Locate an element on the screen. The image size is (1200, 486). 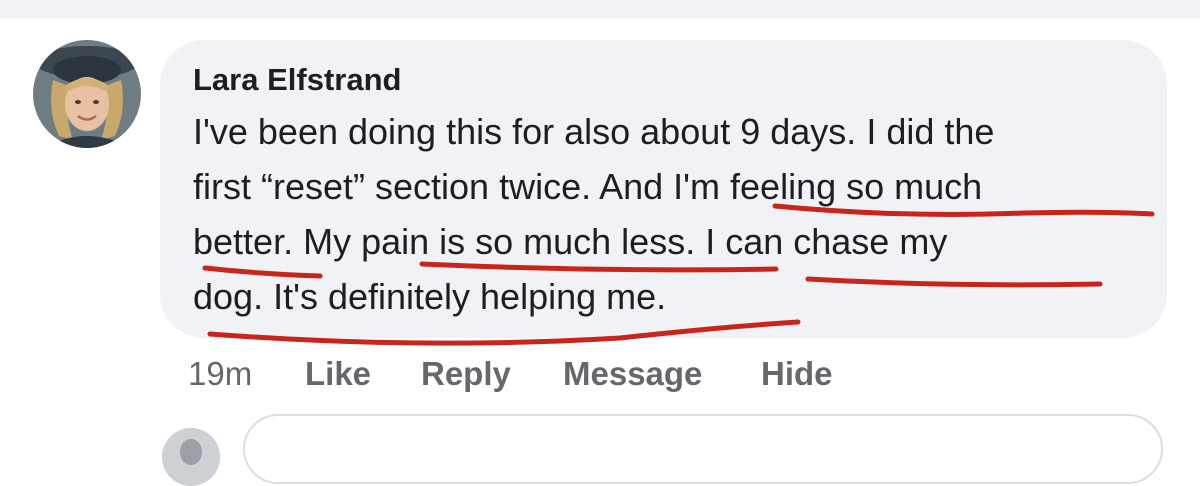
current-user-avatar-photo is located at coordinates (191, 457).